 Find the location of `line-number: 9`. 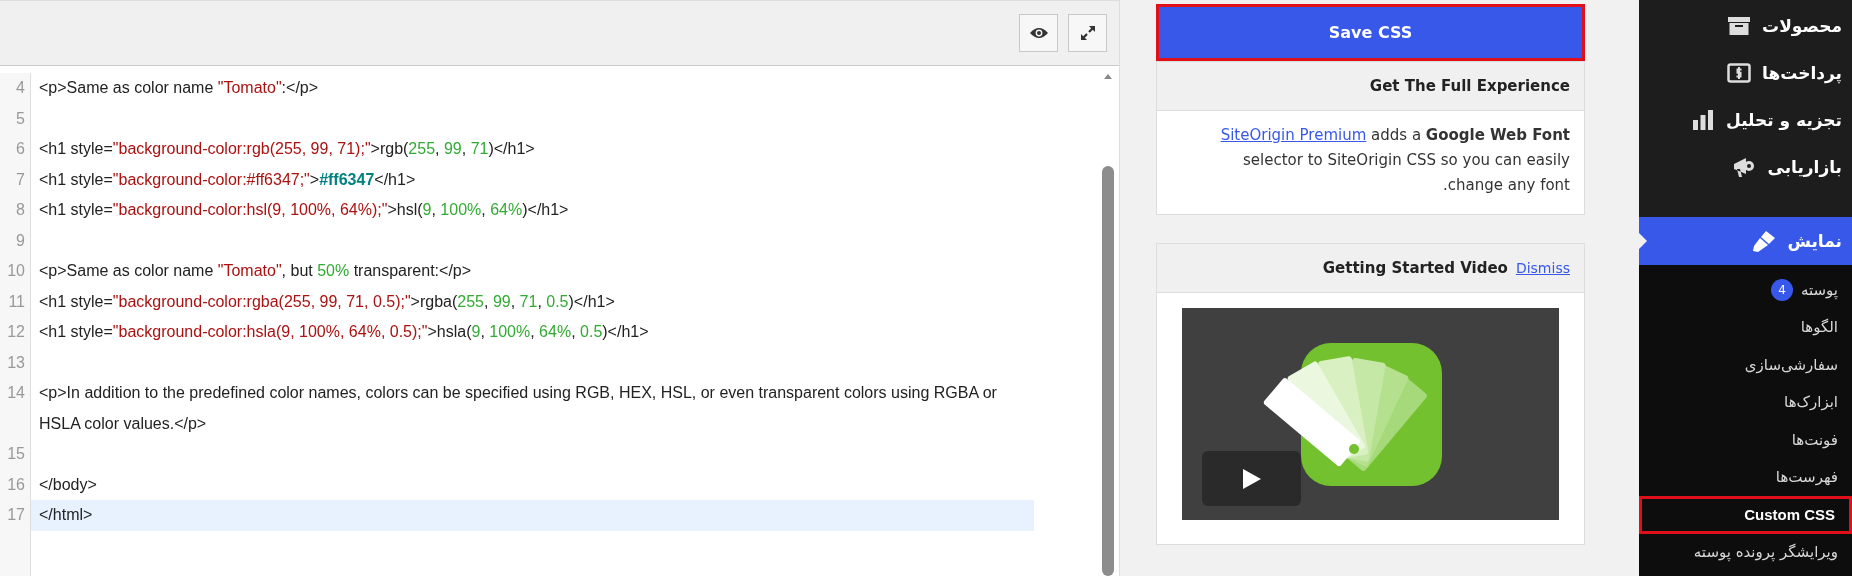

line-number: 9 is located at coordinates (15, 240).